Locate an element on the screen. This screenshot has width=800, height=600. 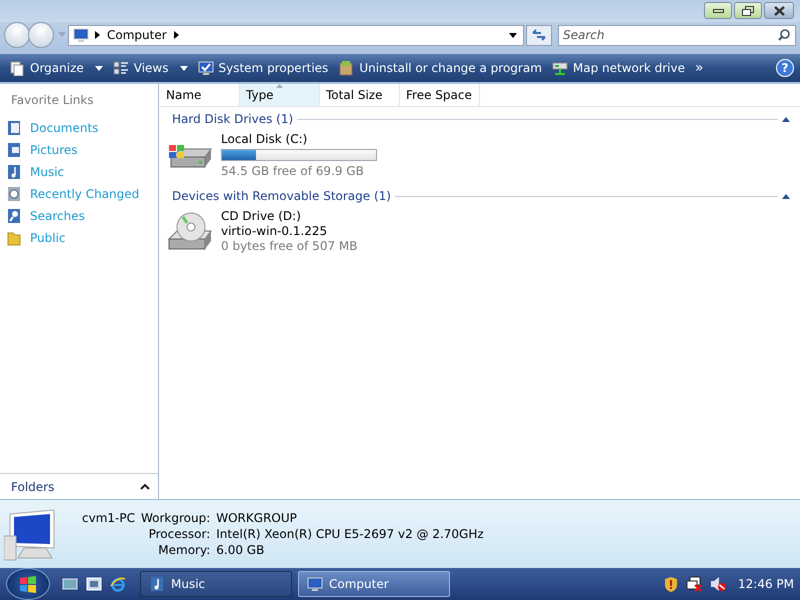
minimize-icon is located at coordinates (718, 10).